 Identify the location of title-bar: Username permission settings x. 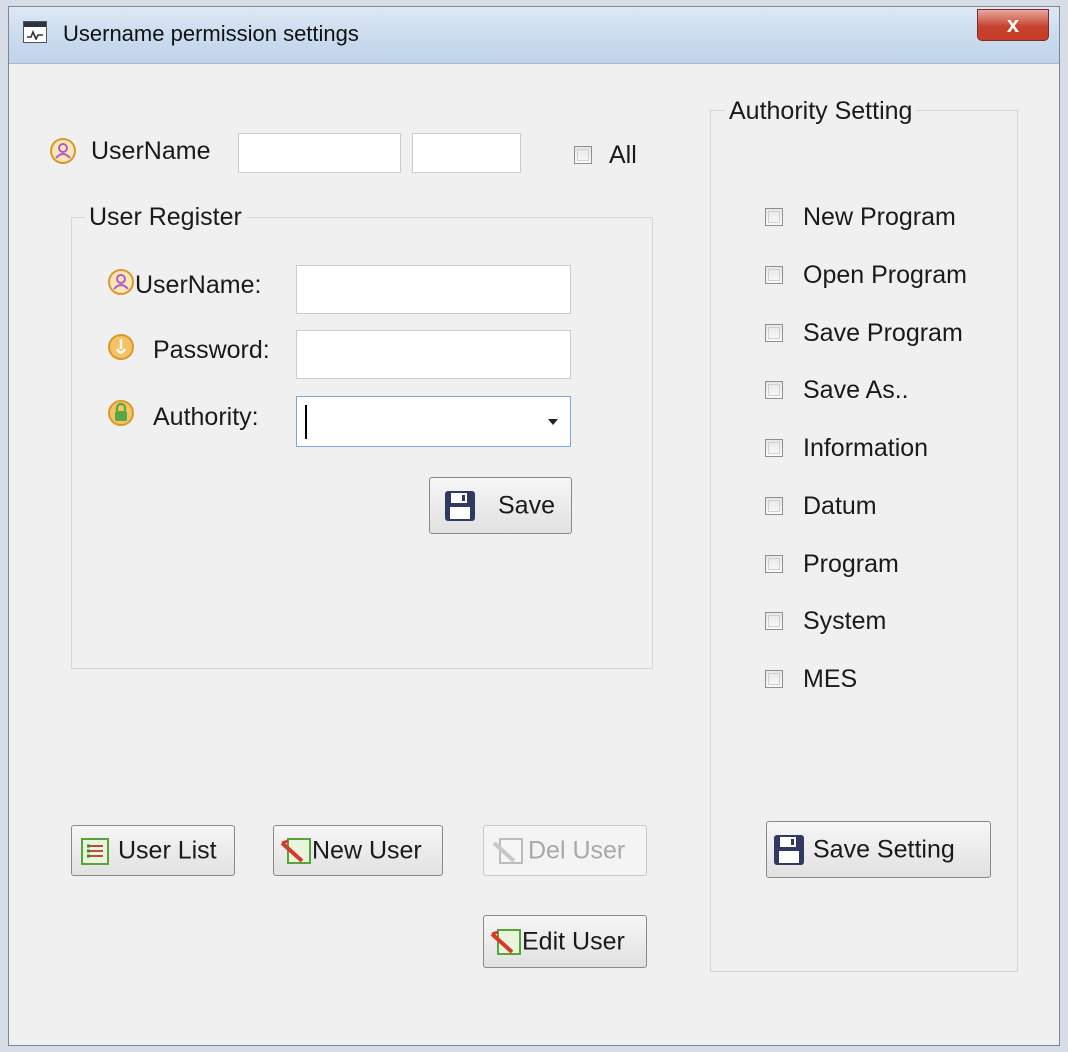
(534, 35).